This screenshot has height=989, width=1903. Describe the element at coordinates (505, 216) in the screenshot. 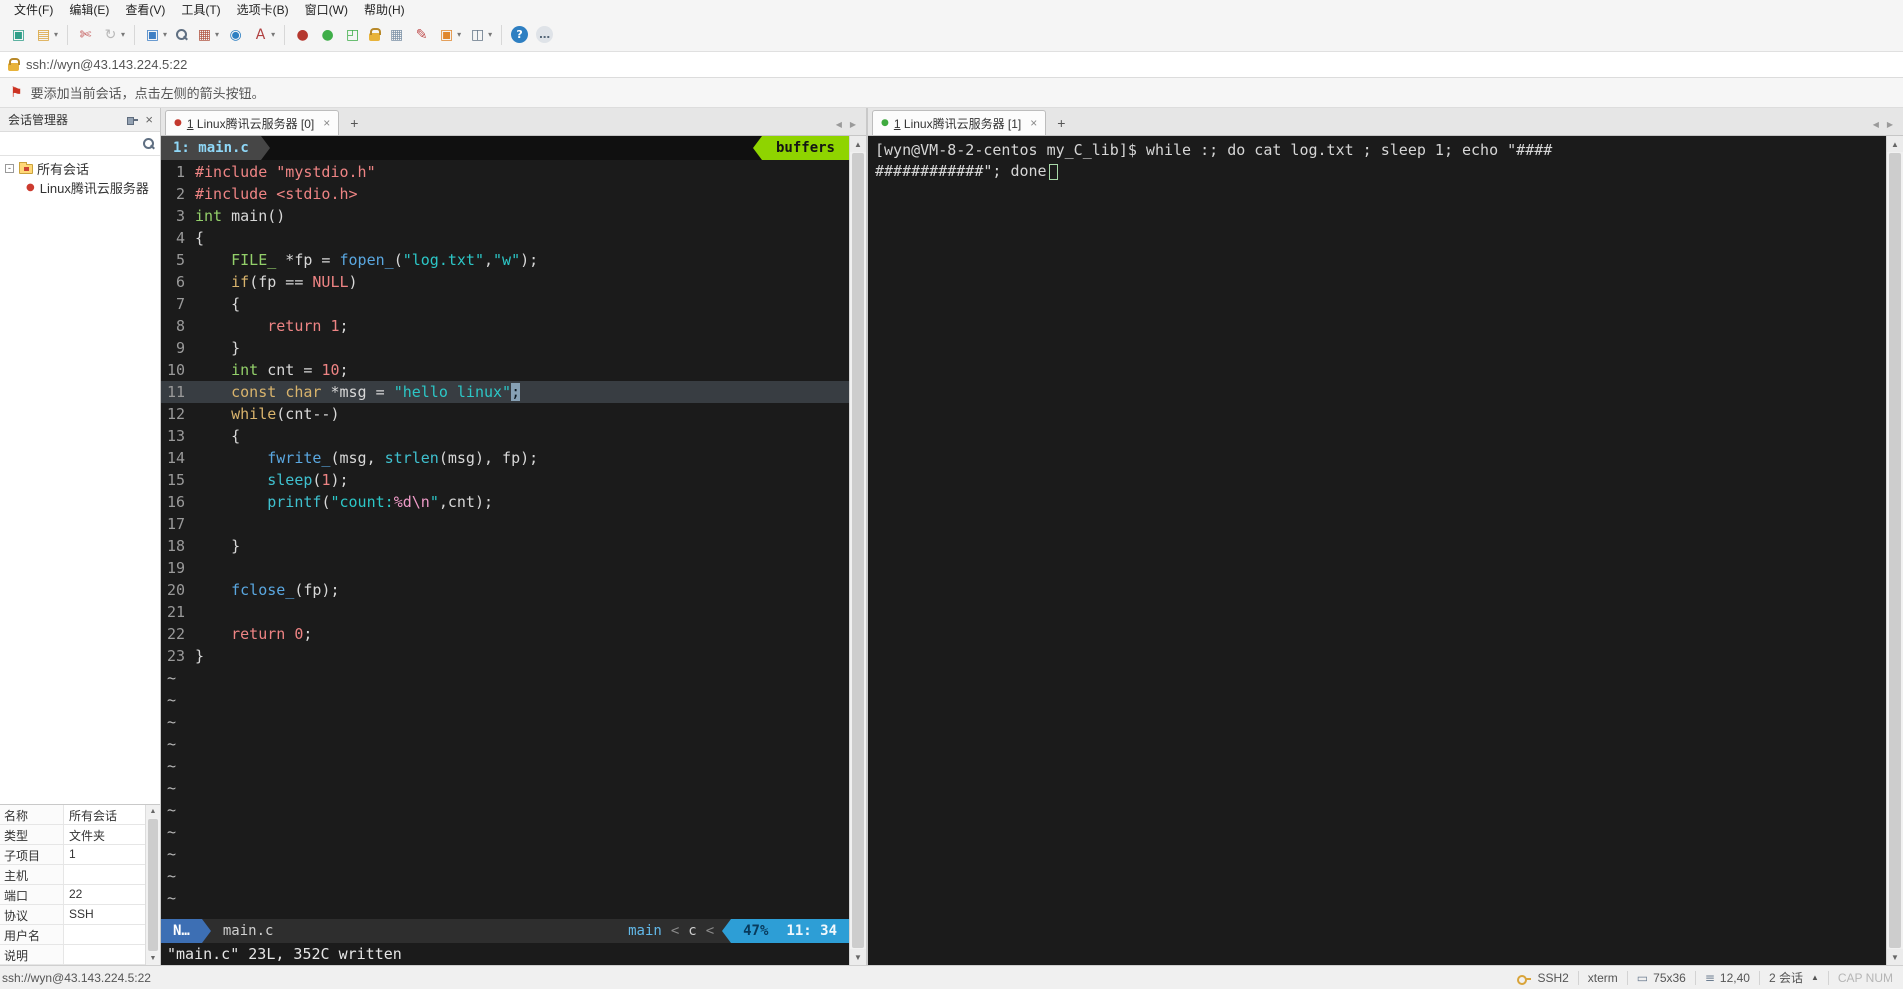

I see `code-line: 3 int main()` at that location.